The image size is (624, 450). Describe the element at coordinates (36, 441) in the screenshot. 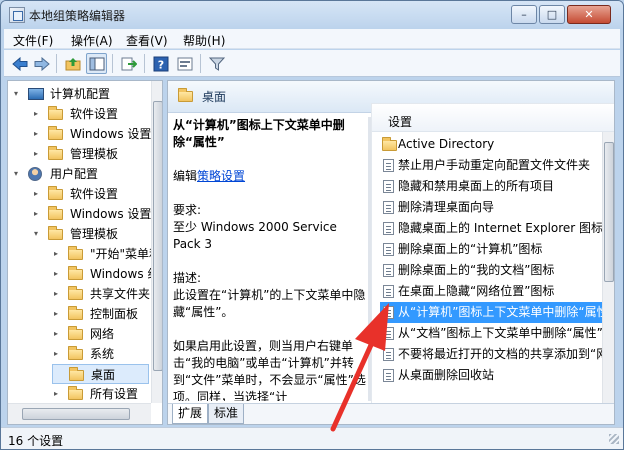

I see `status-text: 16 个设置` at that location.